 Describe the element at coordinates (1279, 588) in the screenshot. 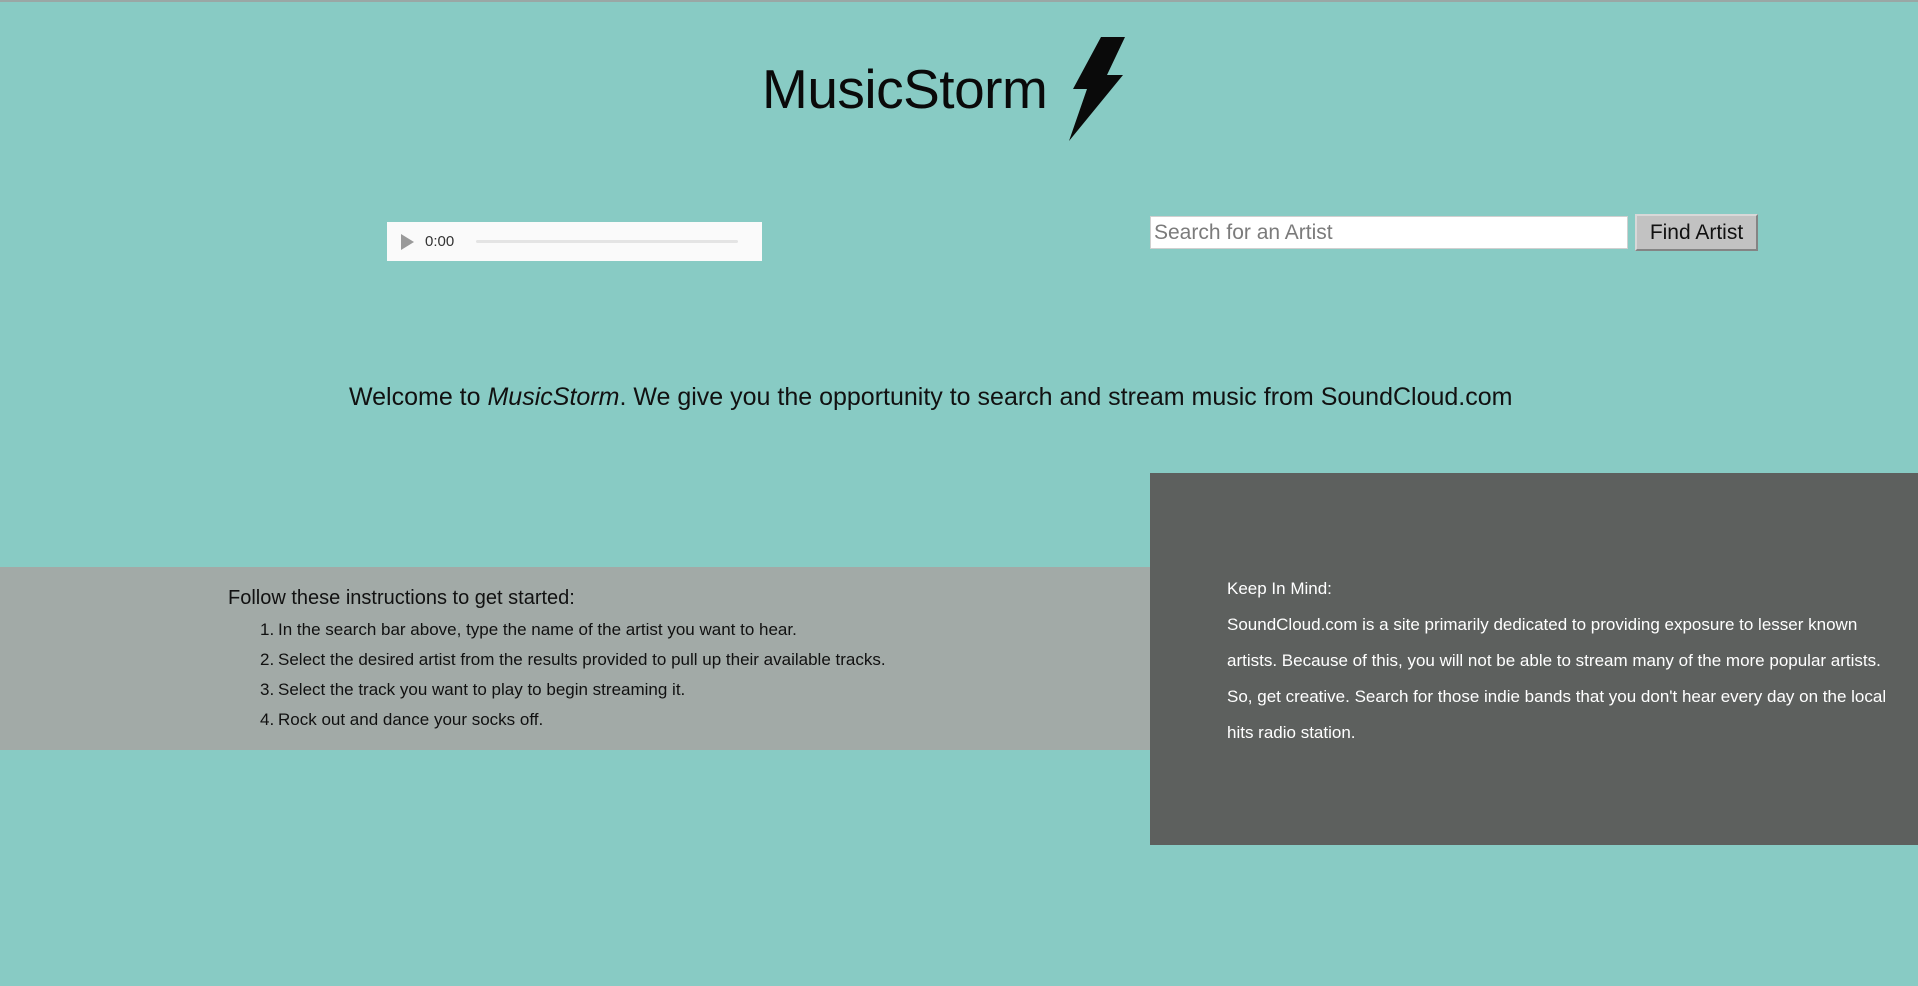

I see `keep-in-mind-heading: Keep In Mind:` at that location.